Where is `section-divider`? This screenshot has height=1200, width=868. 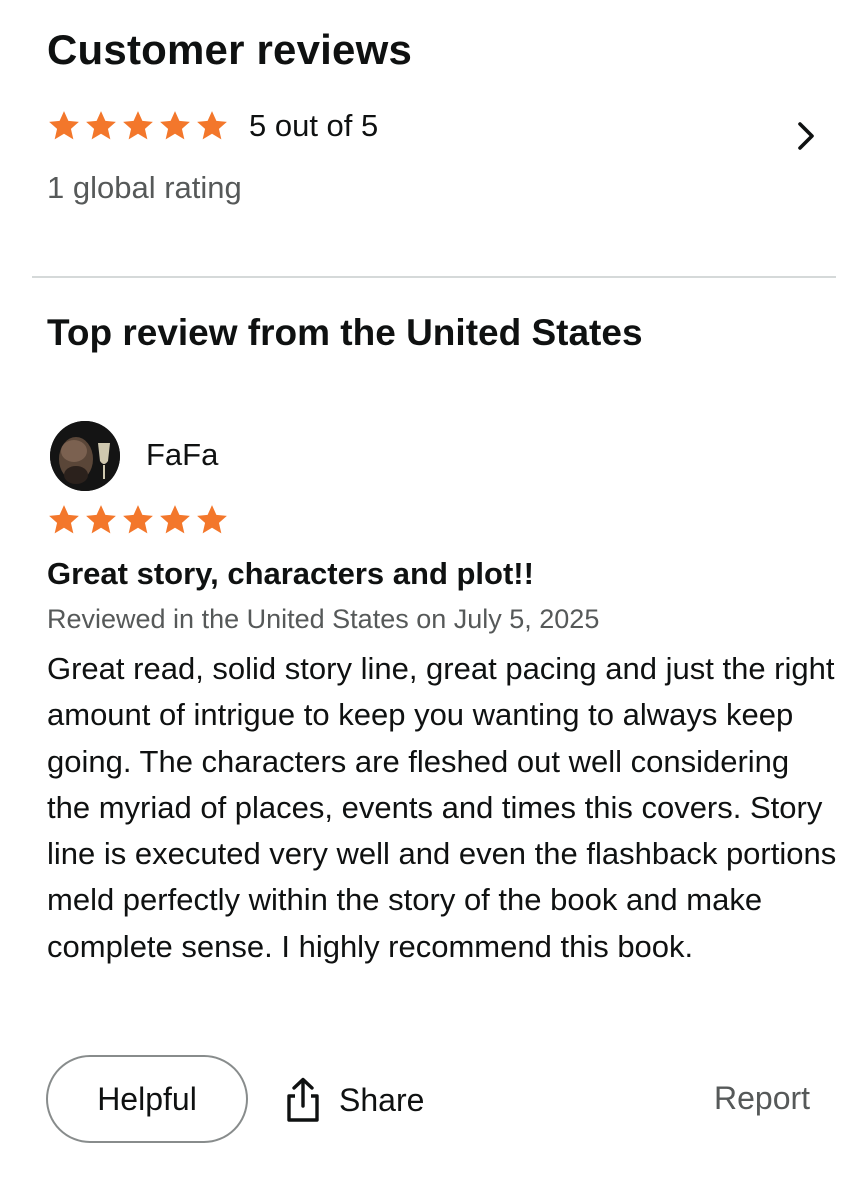 section-divider is located at coordinates (434, 277).